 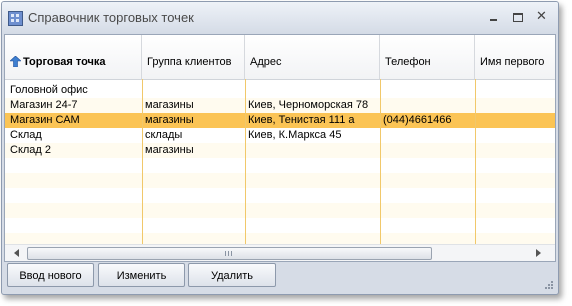 What do you see at coordinates (44, 105) in the screenshot?
I see `cell-outlet: Магазин 24-7` at bounding box center [44, 105].